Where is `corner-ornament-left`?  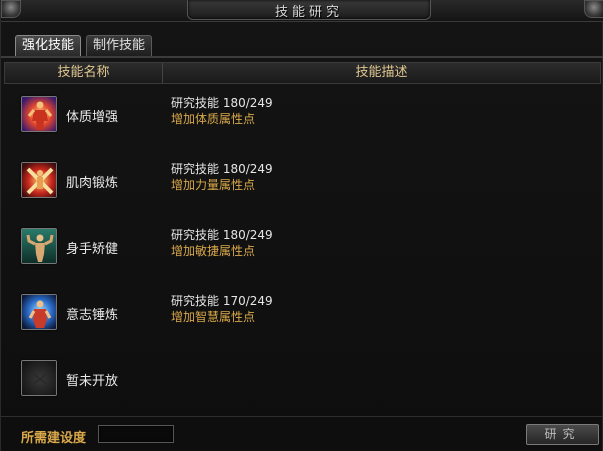 corner-ornament-left is located at coordinates (11, 9).